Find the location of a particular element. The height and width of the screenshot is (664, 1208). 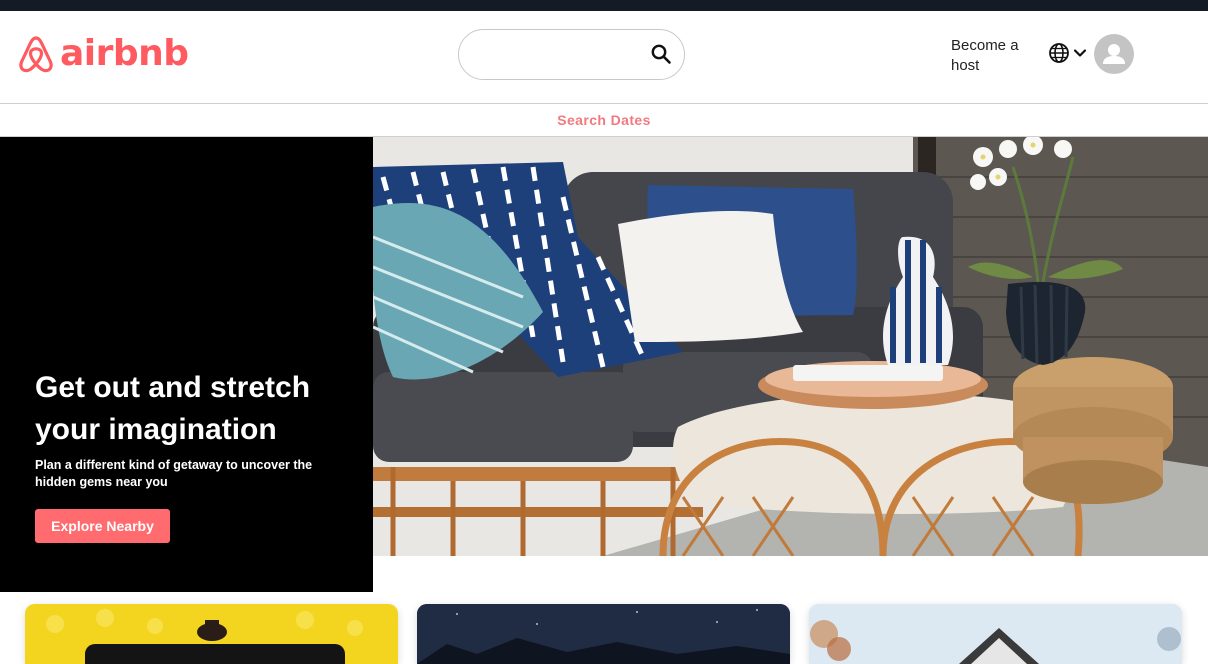

chevron-down-icon is located at coordinates (1080, 53).